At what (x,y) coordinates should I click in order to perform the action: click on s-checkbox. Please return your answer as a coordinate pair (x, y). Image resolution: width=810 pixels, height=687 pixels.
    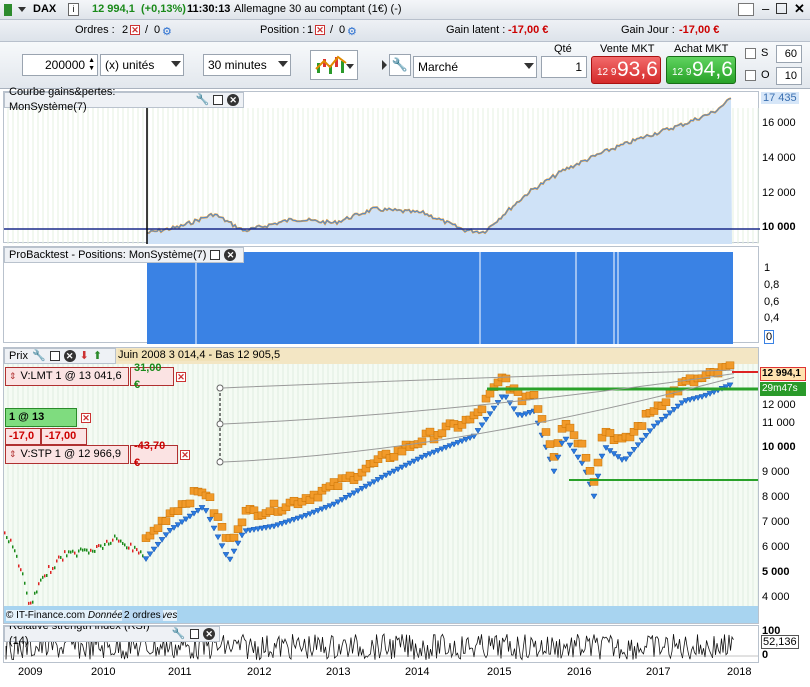
    Looking at the image, I should click on (750, 53).